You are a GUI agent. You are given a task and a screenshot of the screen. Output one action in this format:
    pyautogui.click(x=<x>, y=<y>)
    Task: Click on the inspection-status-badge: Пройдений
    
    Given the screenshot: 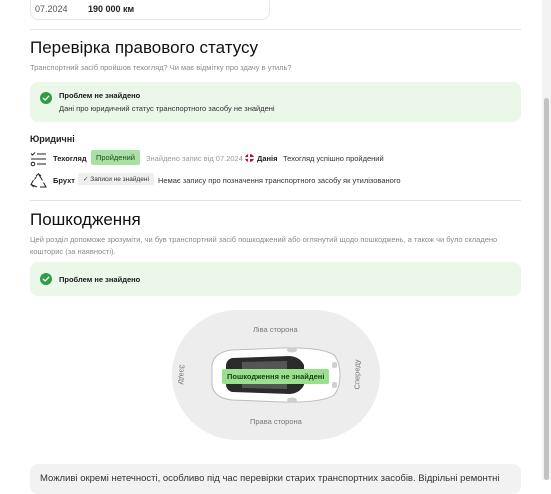 What is the action you would take?
    pyautogui.click(x=115, y=157)
    